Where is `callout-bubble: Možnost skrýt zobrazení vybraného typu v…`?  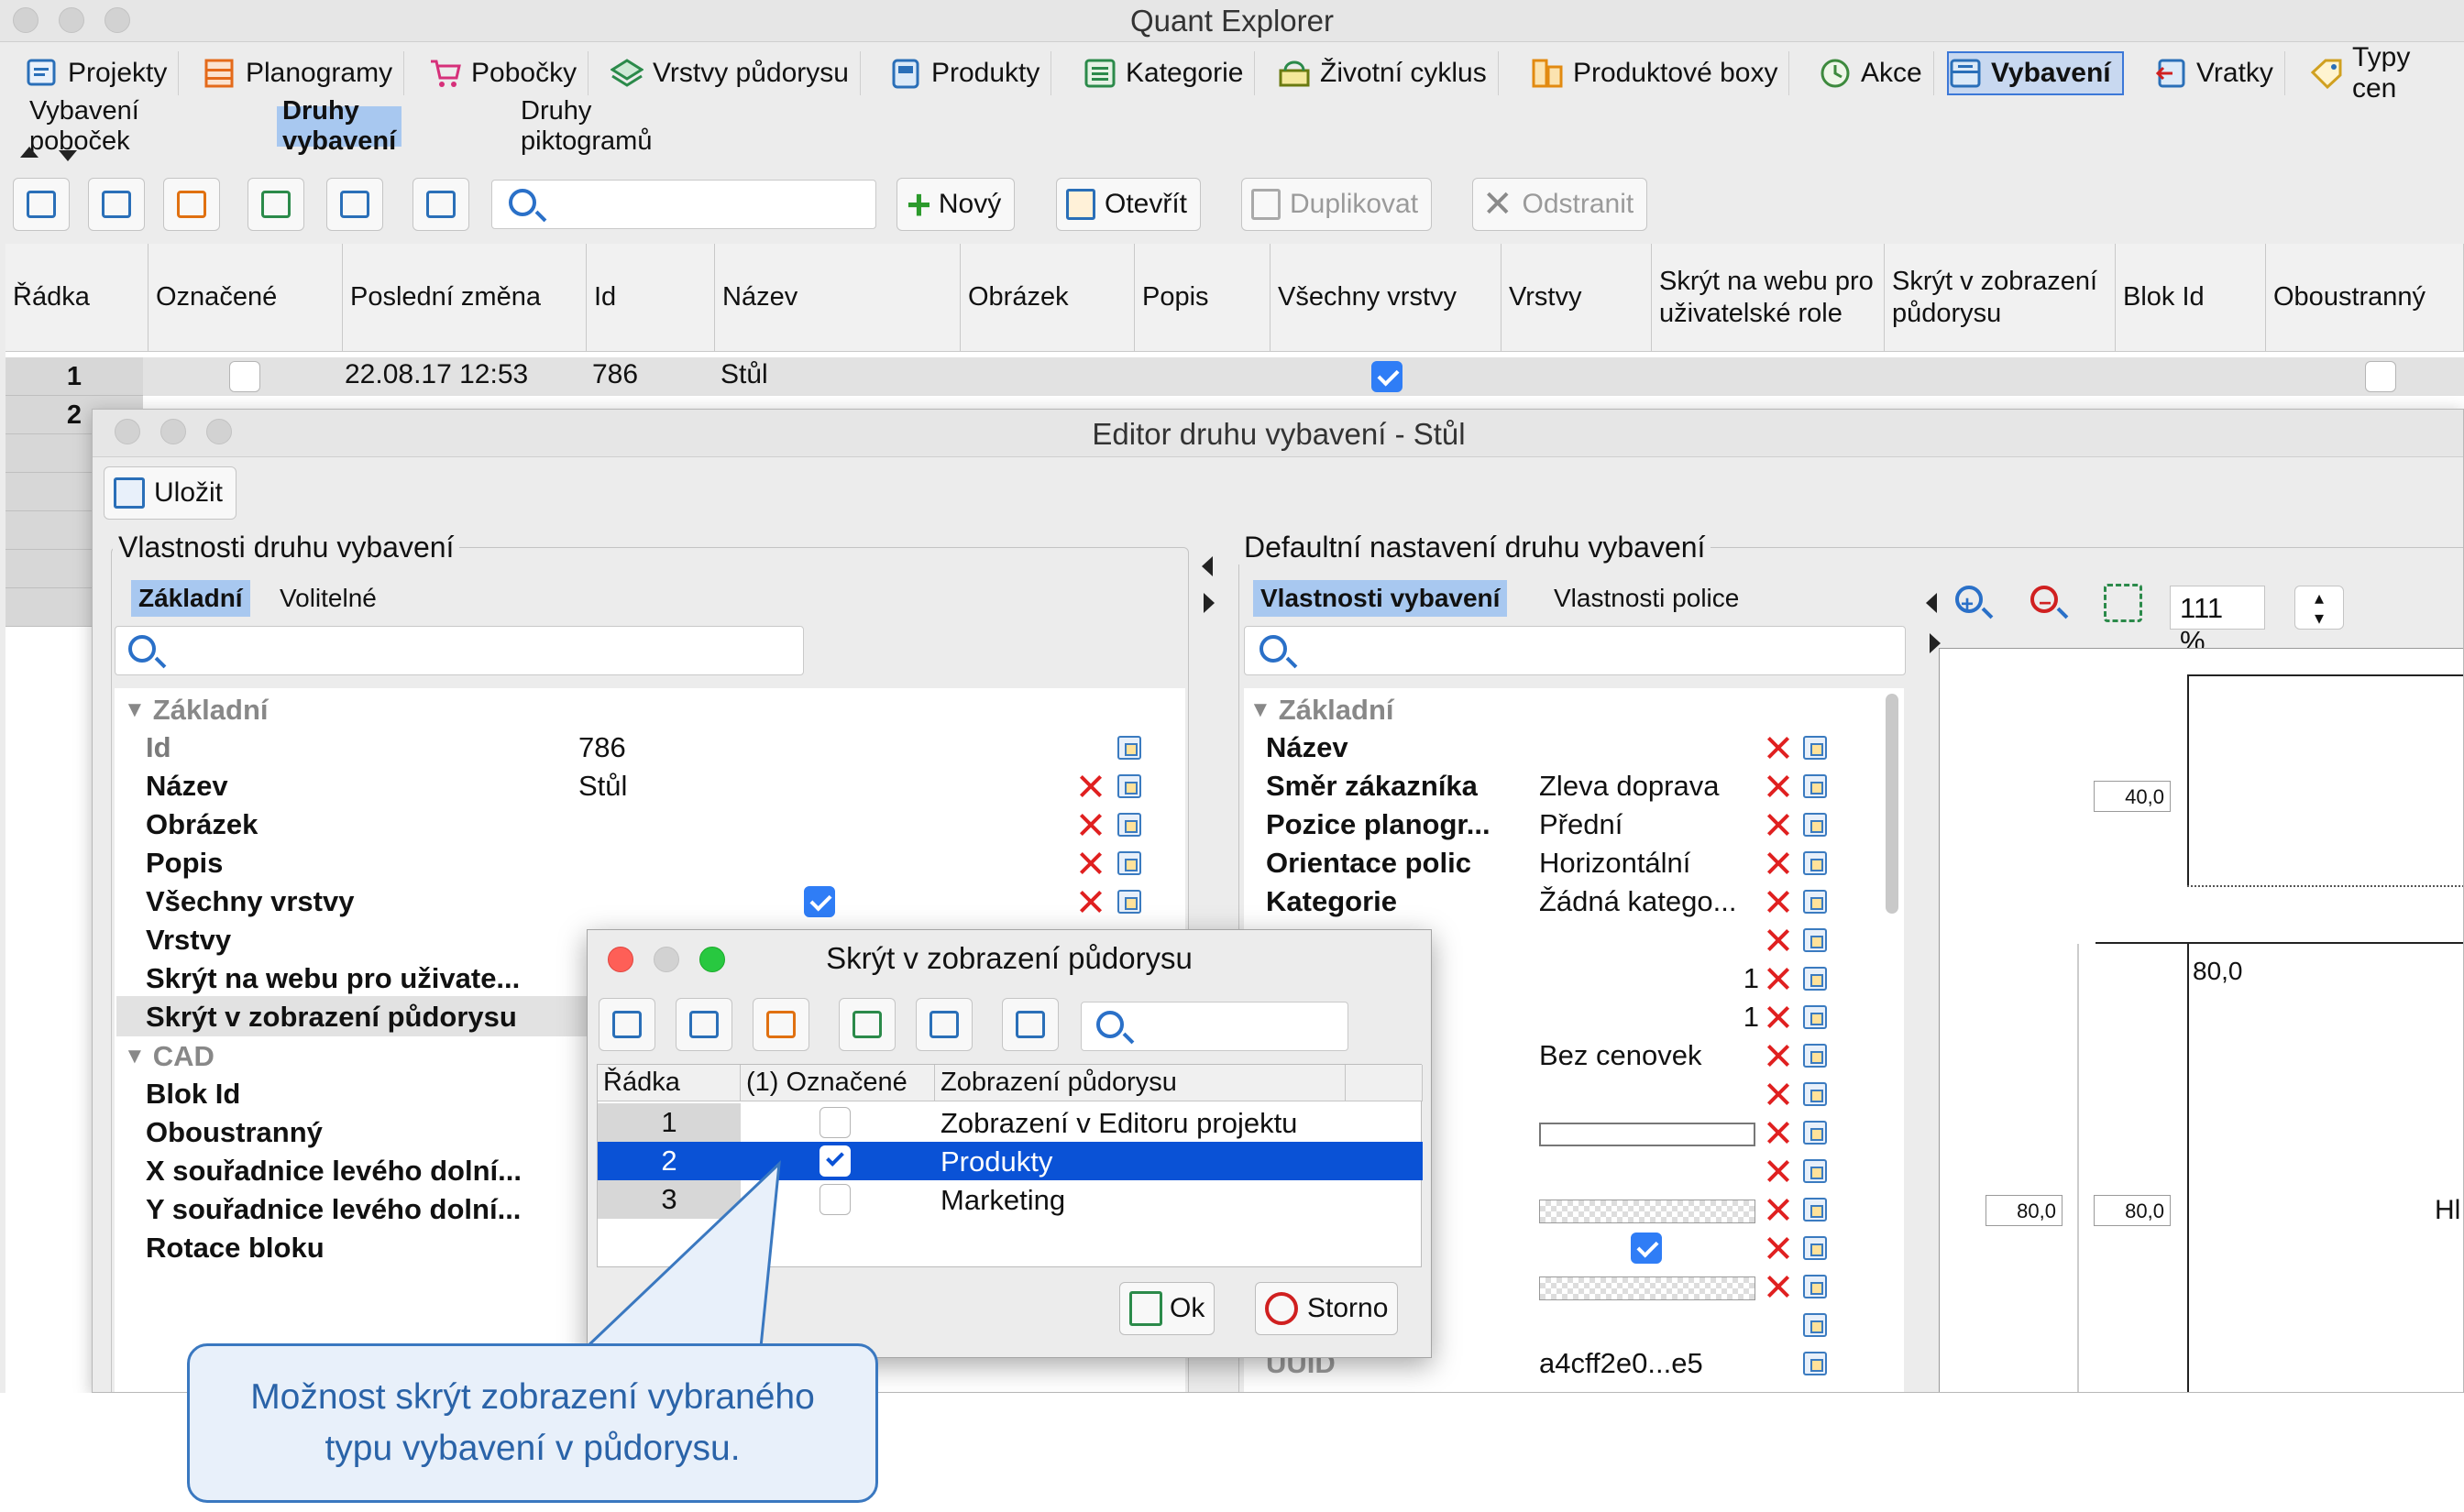
callout-bubble: Možnost skrýt zobrazení vybraného typu v… is located at coordinates (532, 1423).